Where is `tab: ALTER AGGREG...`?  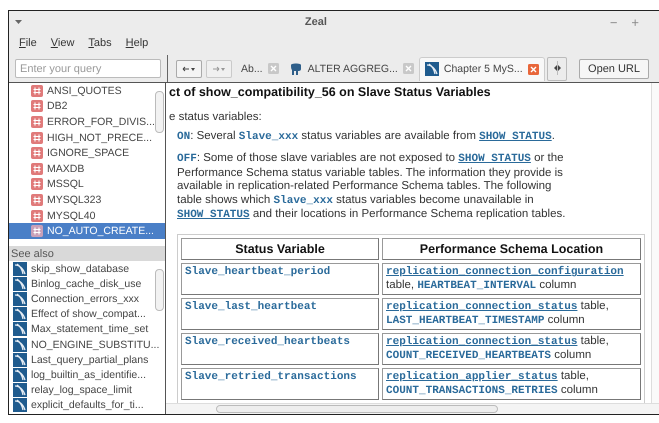 tab: ALTER AGGREG... is located at coordinates (351, 68).